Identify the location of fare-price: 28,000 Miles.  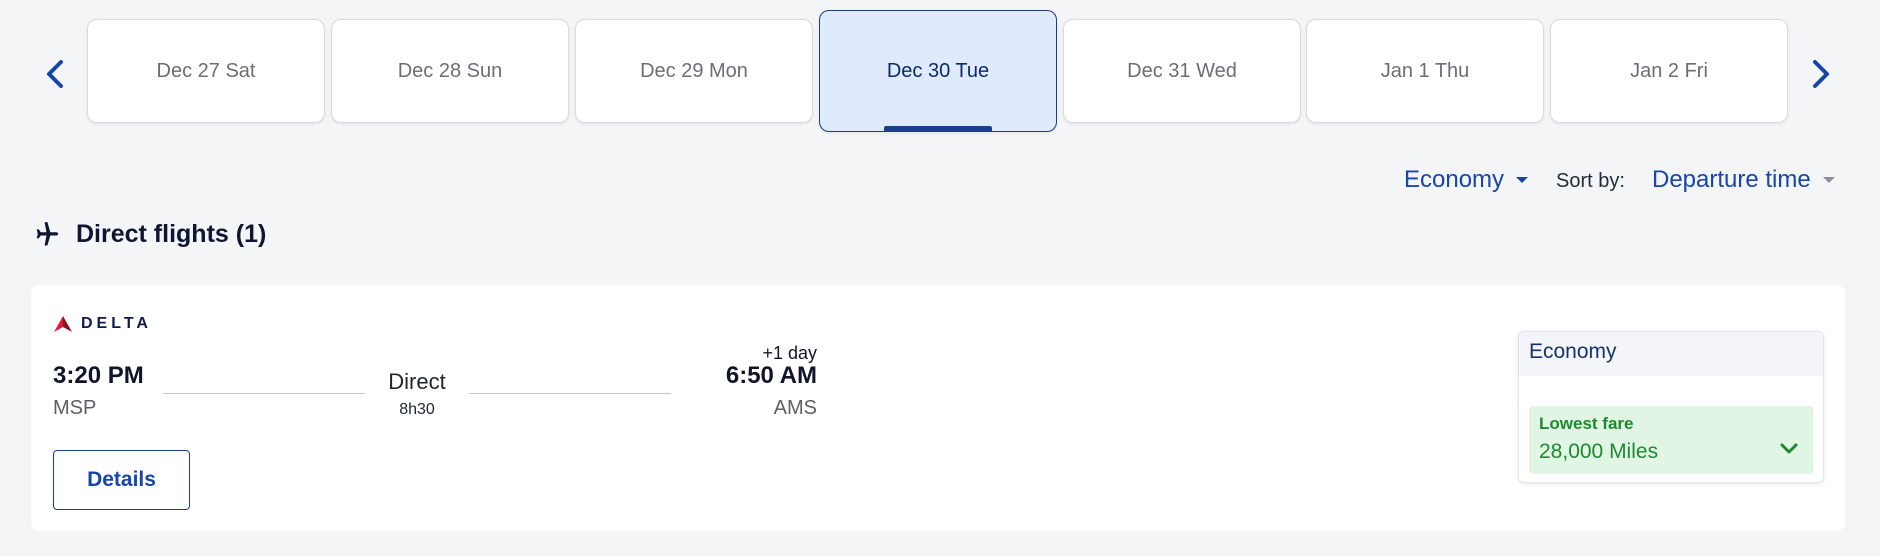
(1599, 451).